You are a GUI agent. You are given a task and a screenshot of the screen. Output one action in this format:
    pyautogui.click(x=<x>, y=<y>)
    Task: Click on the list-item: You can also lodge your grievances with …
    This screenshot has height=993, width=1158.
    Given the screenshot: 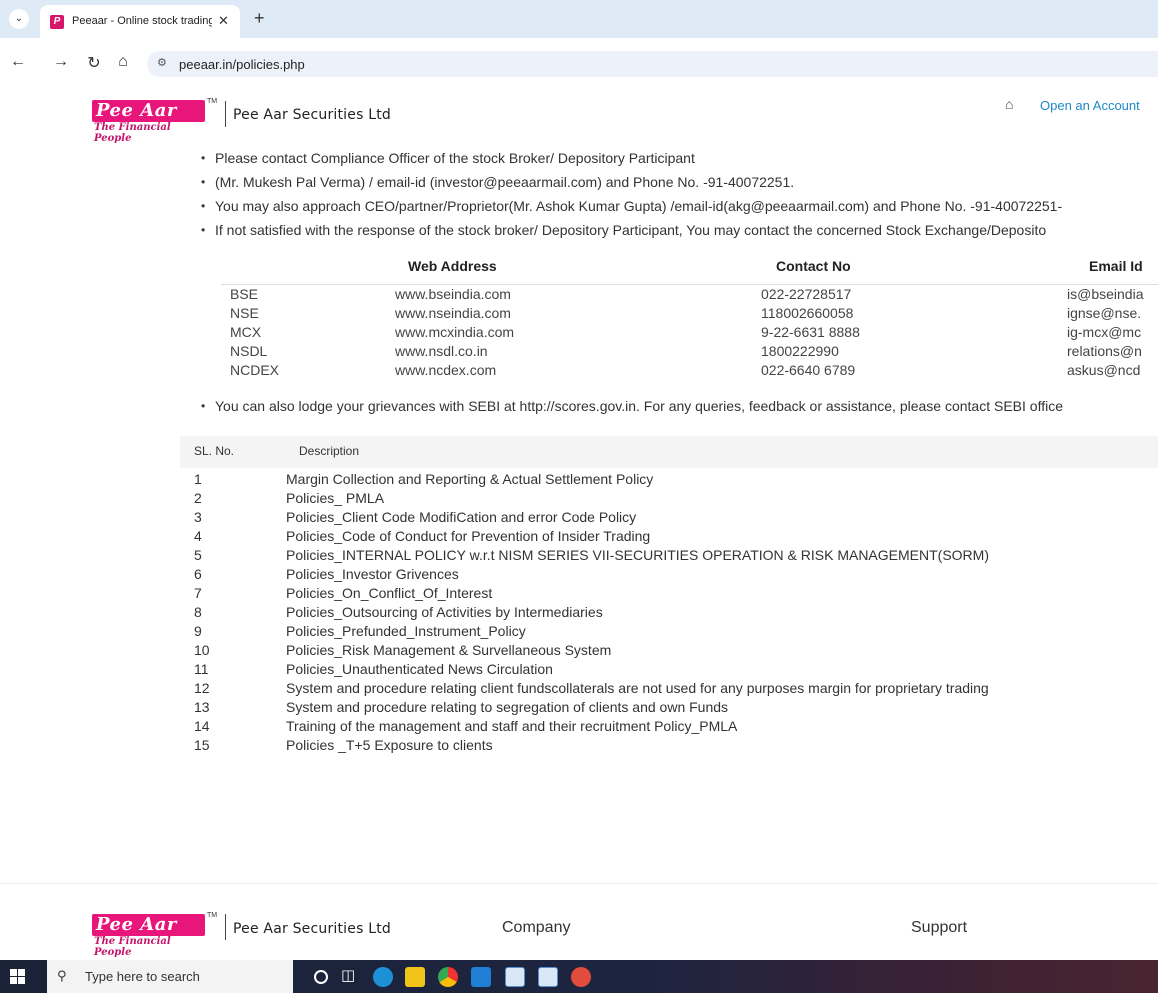 What is the action you would take?
    pyautogui.click(x=679, y=406)
    